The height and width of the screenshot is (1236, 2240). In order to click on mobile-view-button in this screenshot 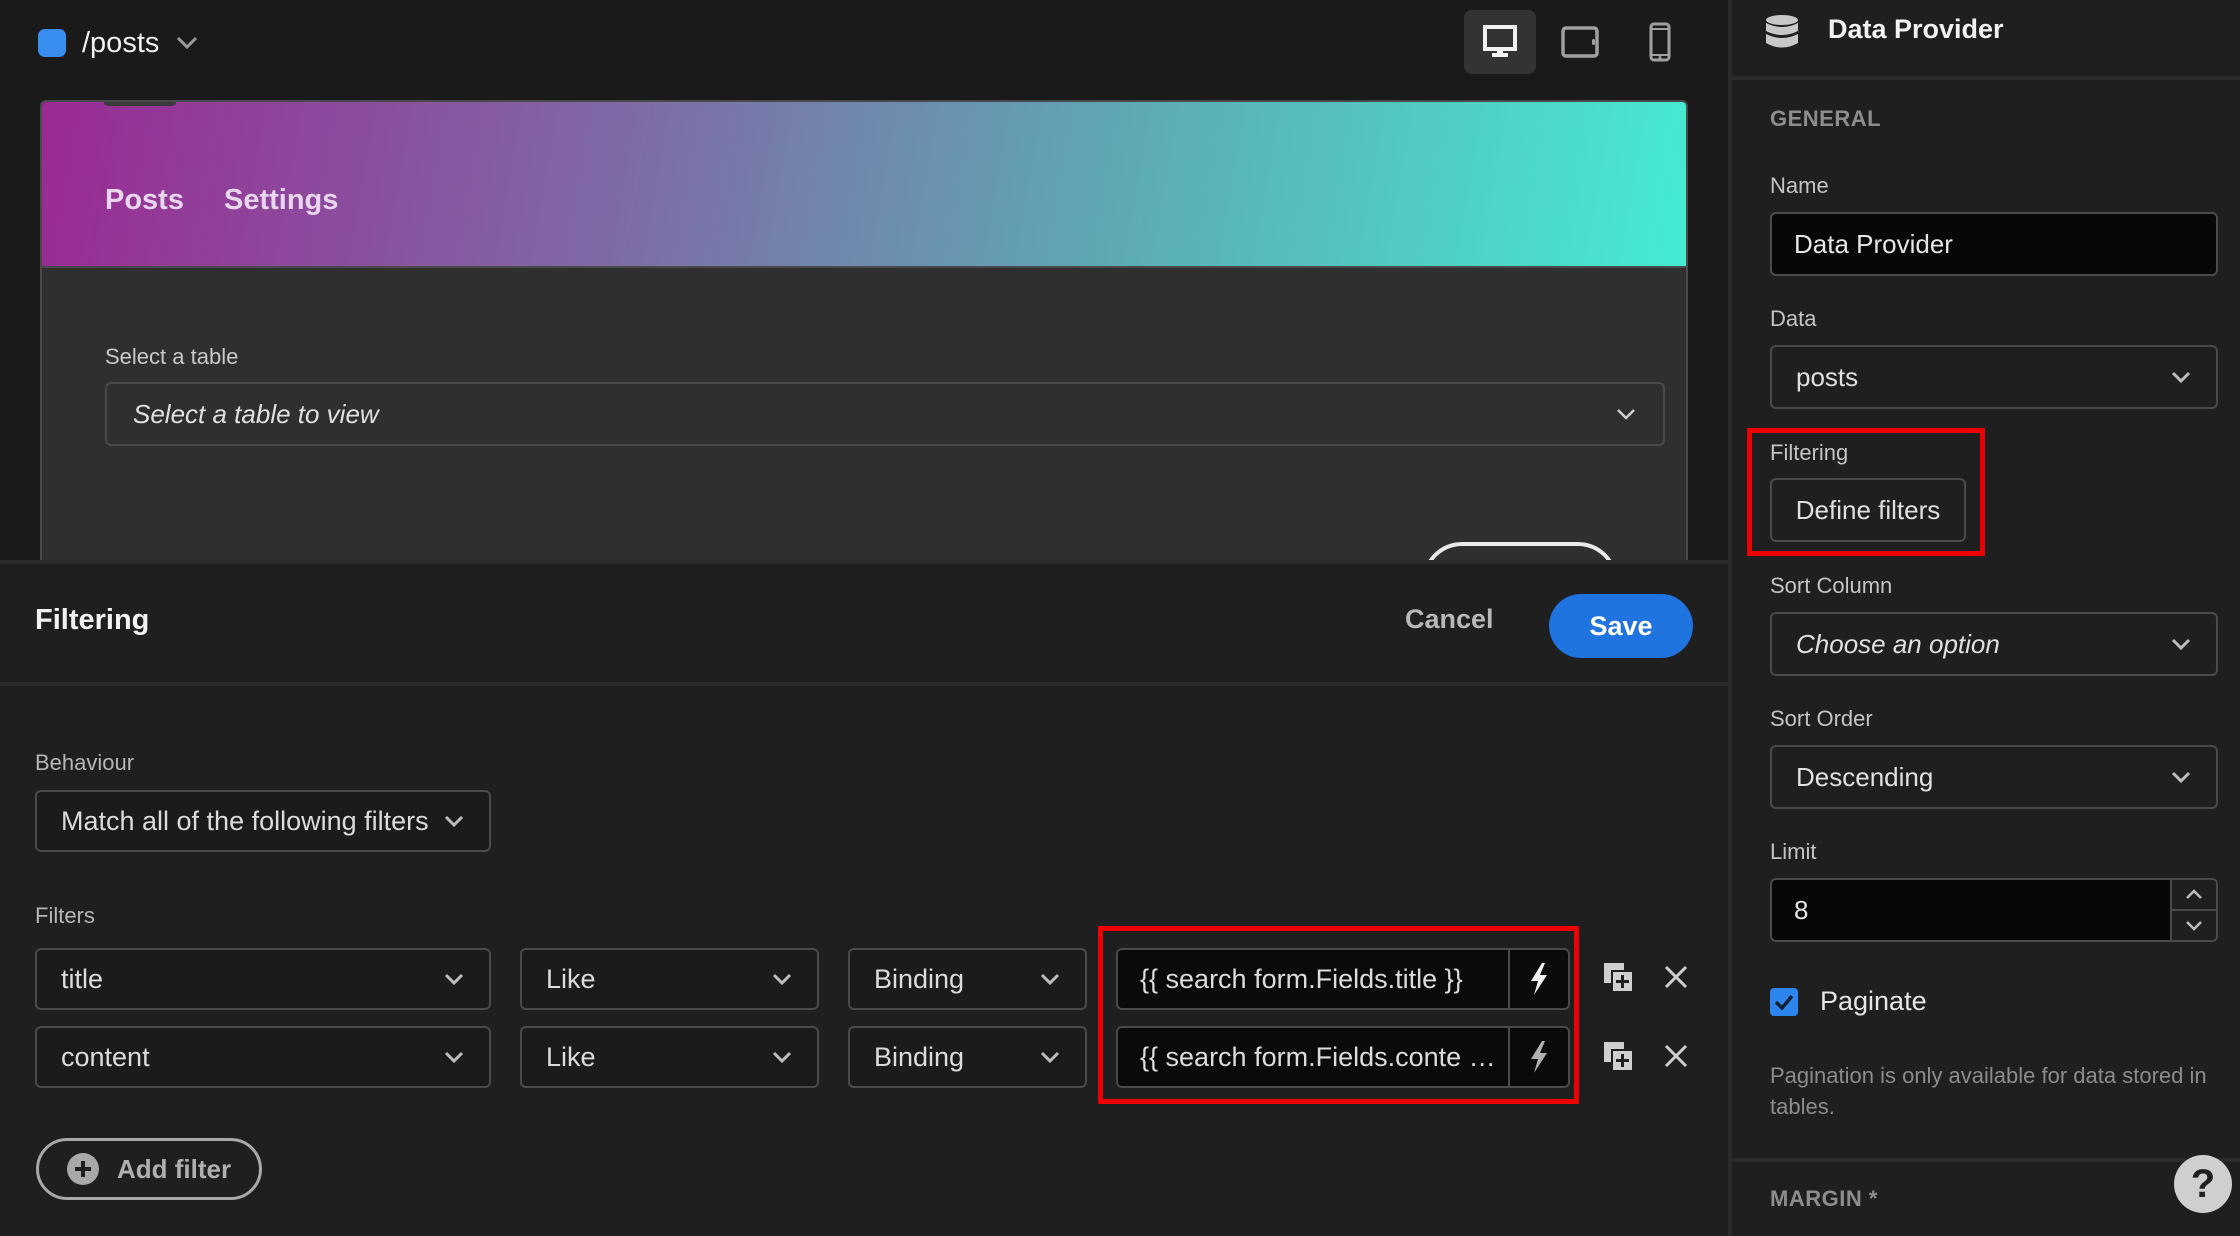, I will do `click(1660, 42)`.